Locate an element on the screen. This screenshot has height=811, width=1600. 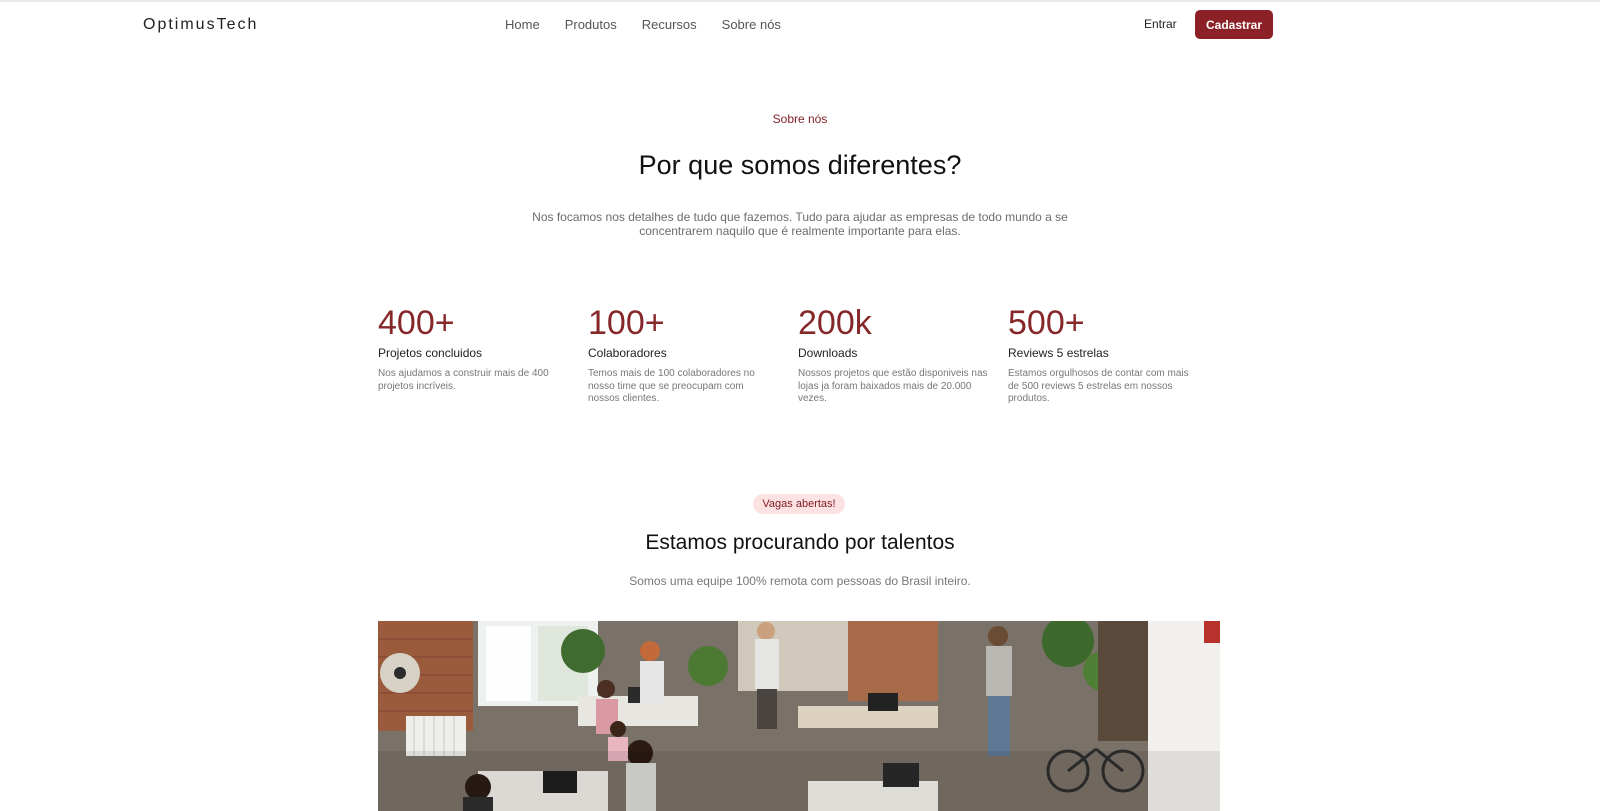
about-eyebrow: Sobre nós is located at coordinates (800, 119).